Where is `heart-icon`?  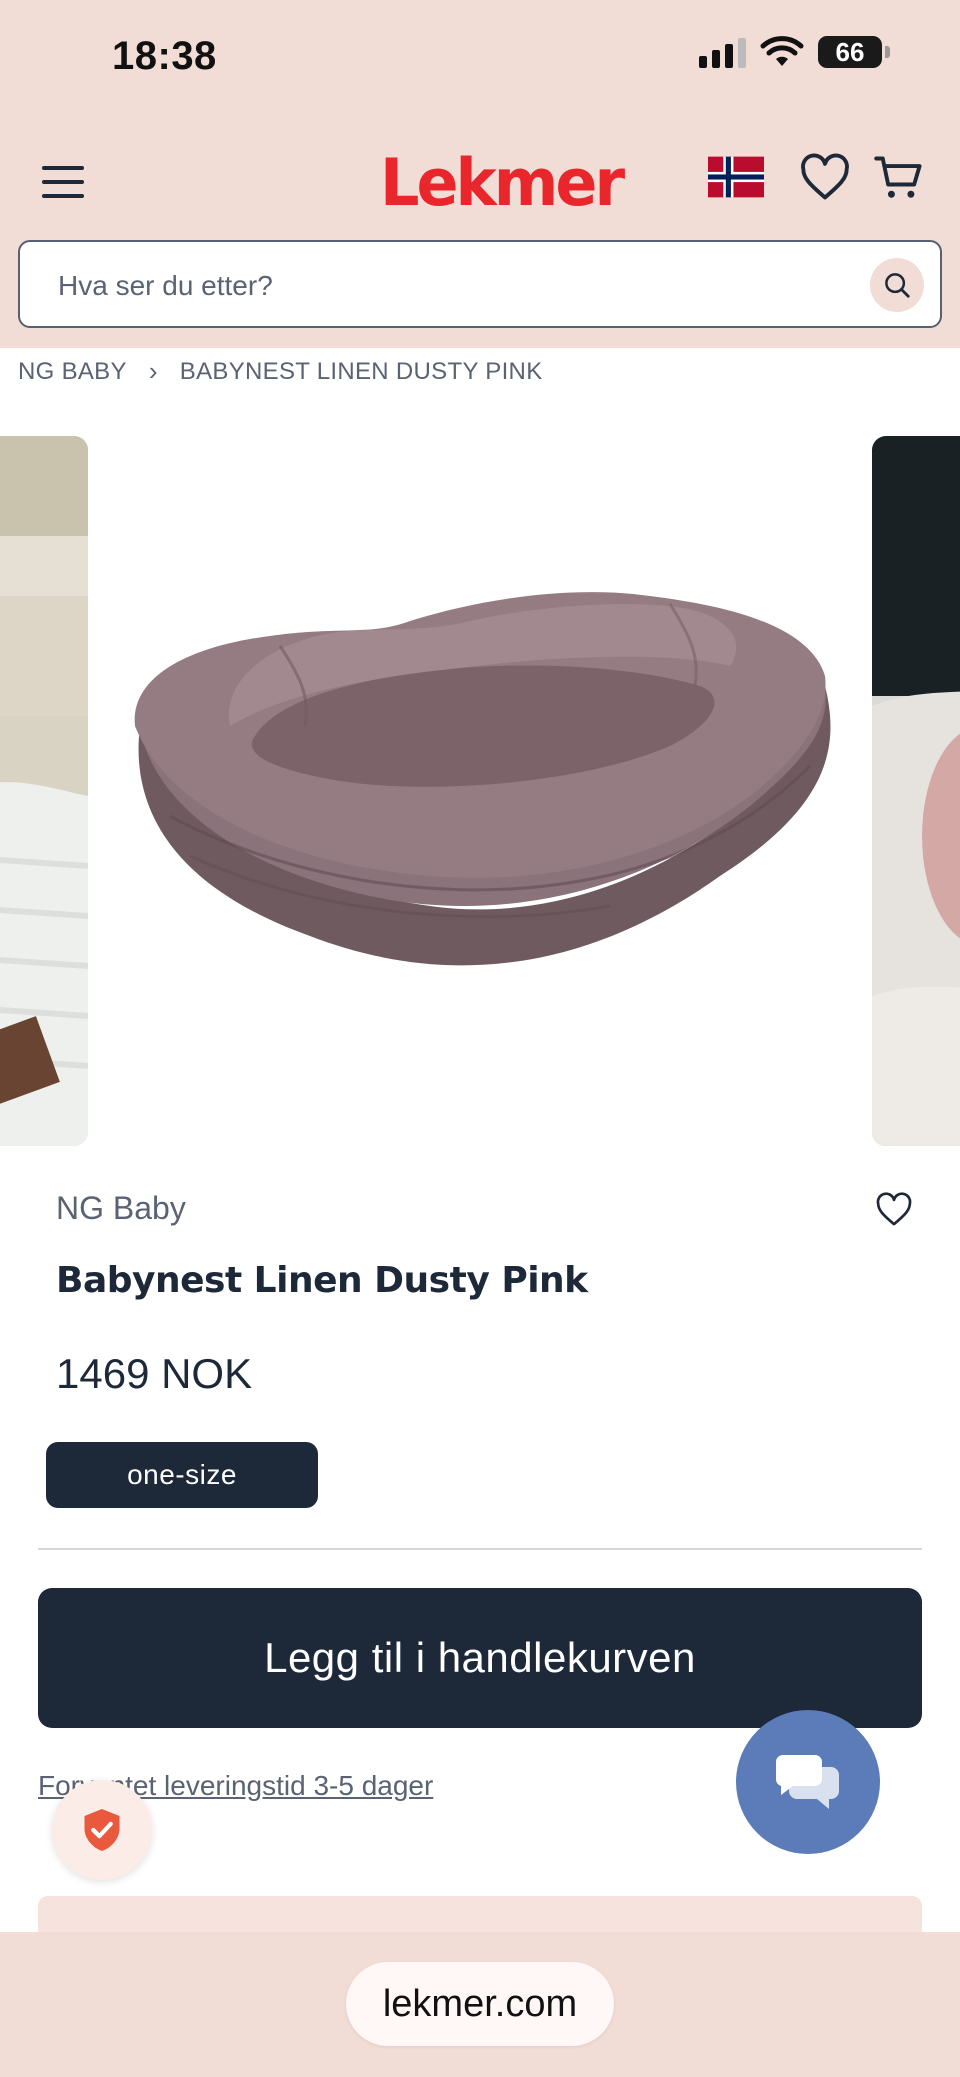 heart-icon is located at coordinates (825, 178).